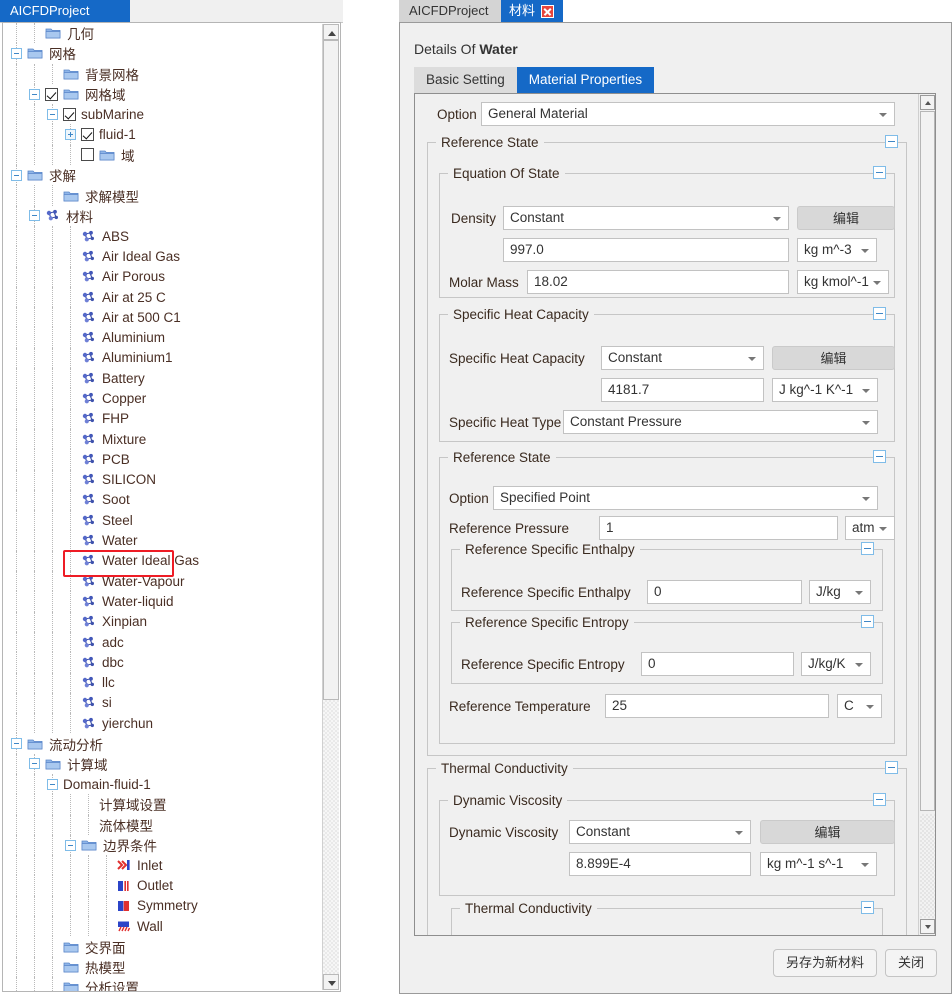 The image size is (952, 994). I want to click on ref-enthalpy-unit-combo: J/kg, so click(840, 592).